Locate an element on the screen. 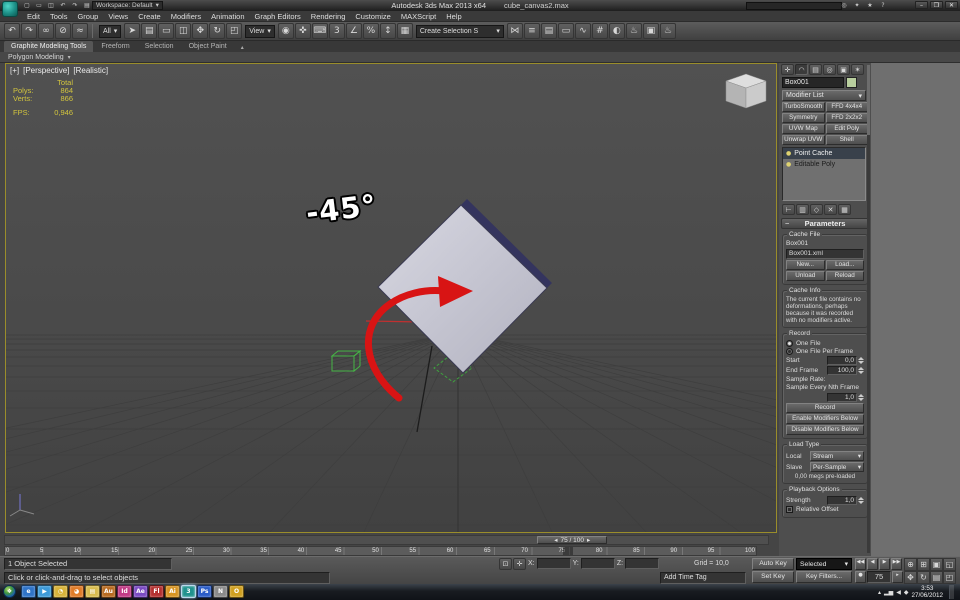 This screenshot has width=960, height=600. menu-item: Views is located at coordinates (118, 16).